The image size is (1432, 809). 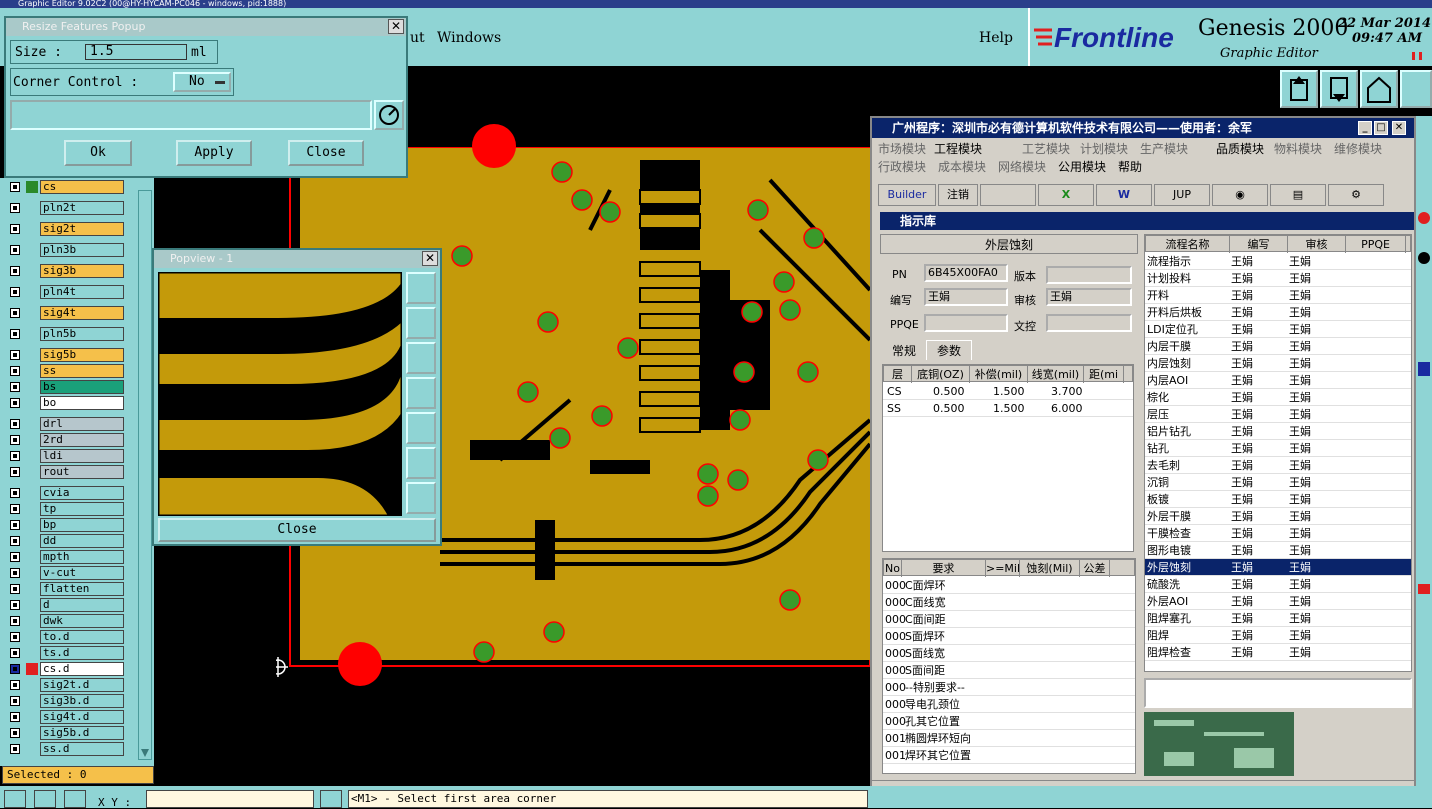 I want to click on table-row: 外层AOI 王娟 王娟, so click(x=1278, y=601).